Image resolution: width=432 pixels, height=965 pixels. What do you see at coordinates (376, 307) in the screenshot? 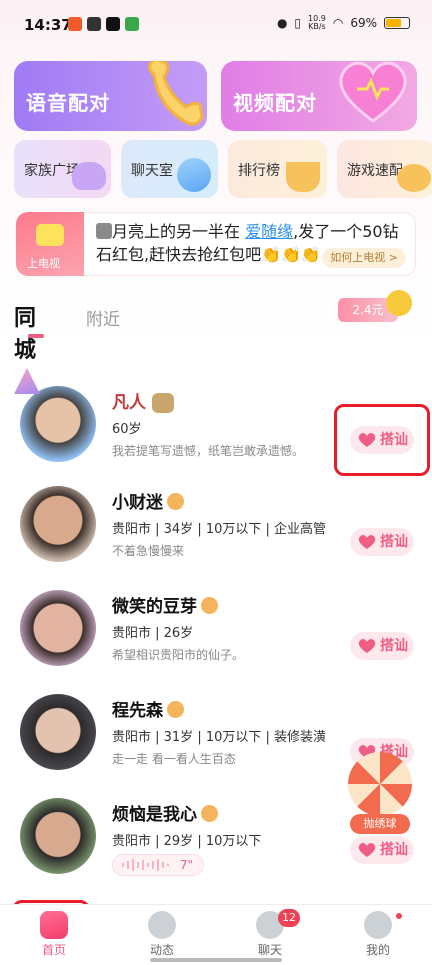
I see `red-packet-reward: 2.4元` at bounding box center [376, 307].